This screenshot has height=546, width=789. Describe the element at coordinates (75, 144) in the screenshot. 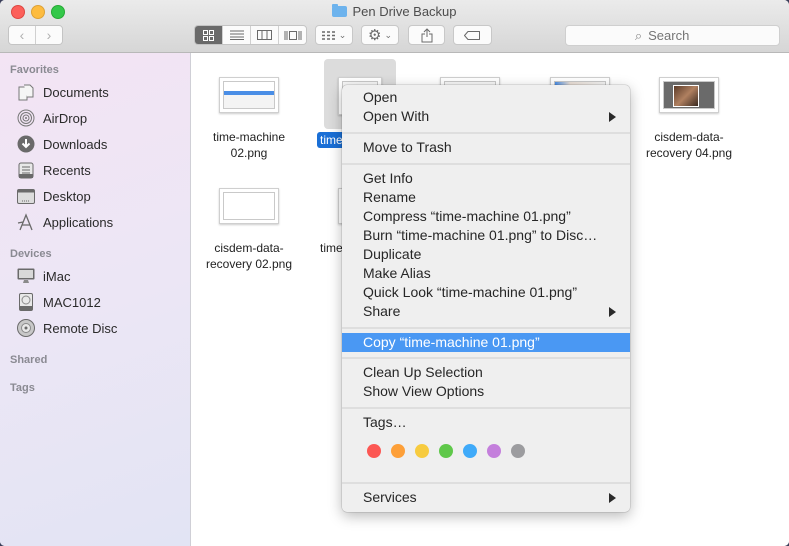

I see `sidebar-item-label: Downloads` at that location.